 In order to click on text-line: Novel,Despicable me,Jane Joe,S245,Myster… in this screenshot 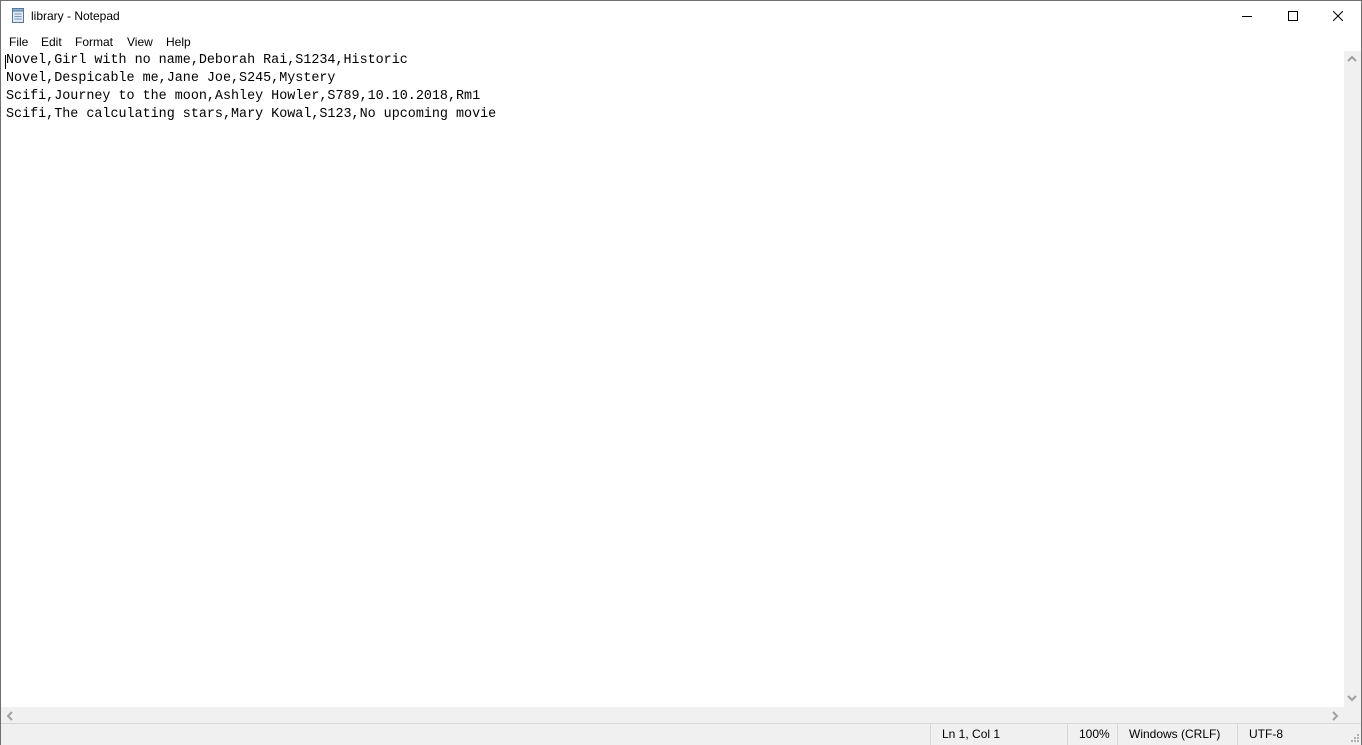, I will do `click(171, 78)`.